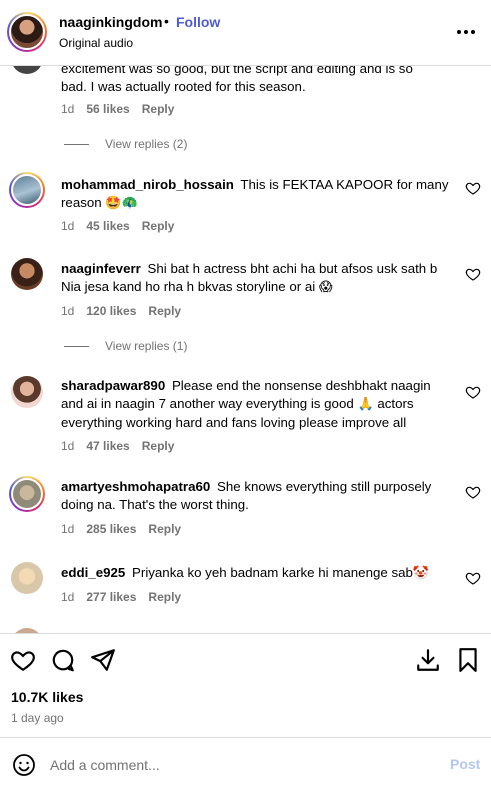  I want to click on comment-meta: 1d 45 likes Reply, so click(123, 226).